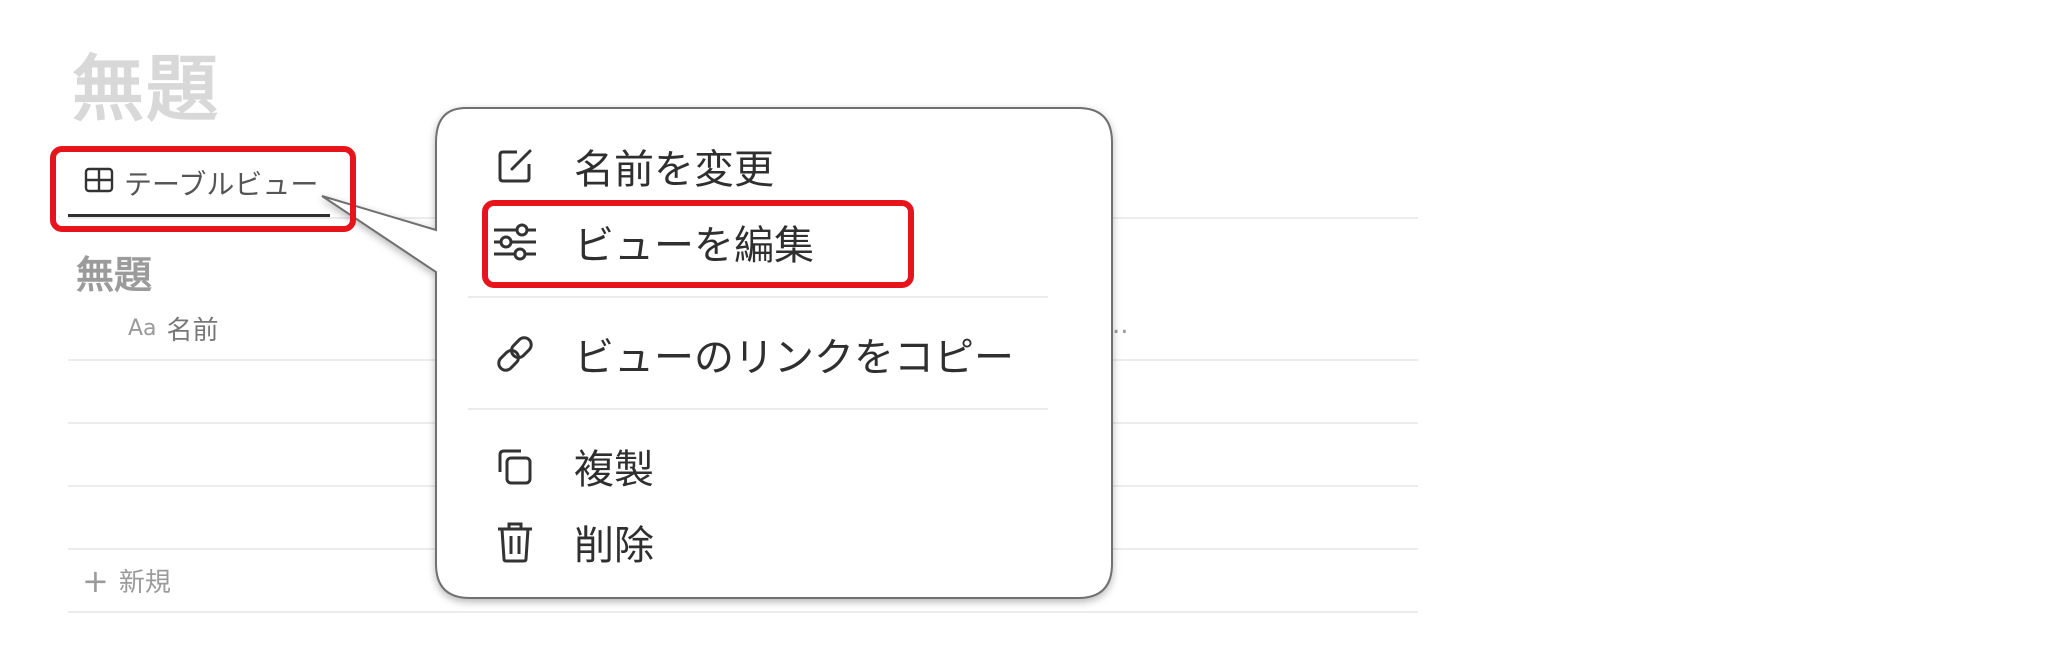 The height and width of the screenshot is (672, 2048). What do you see at coordinates (614, 546) in the screenshot?
I see `menu-item-label: 削除` at bounding box center [614, 546].